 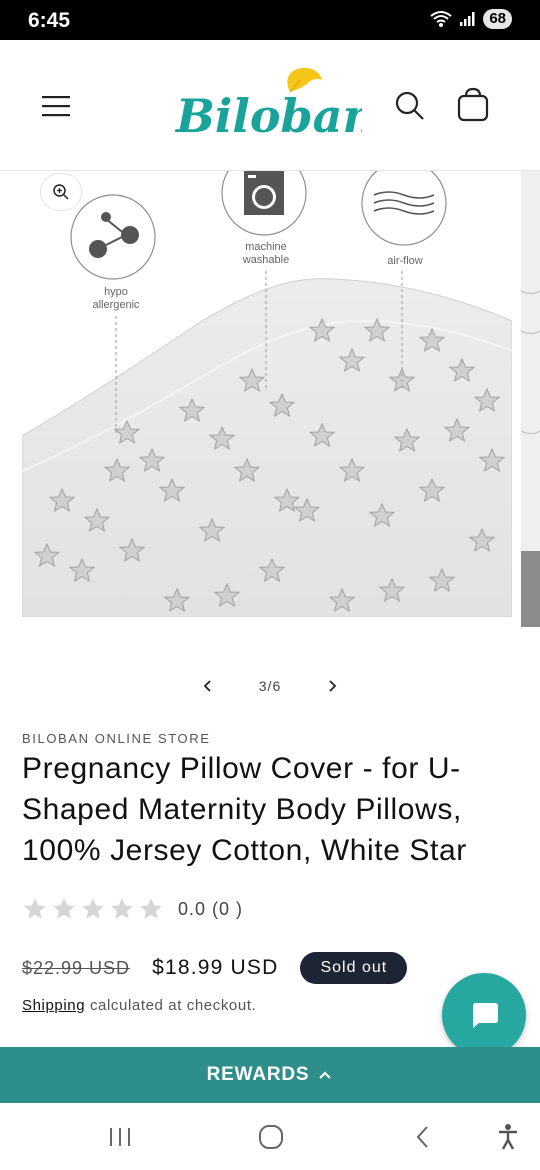 I want to click on cart-button, so click(x=473, y=105).